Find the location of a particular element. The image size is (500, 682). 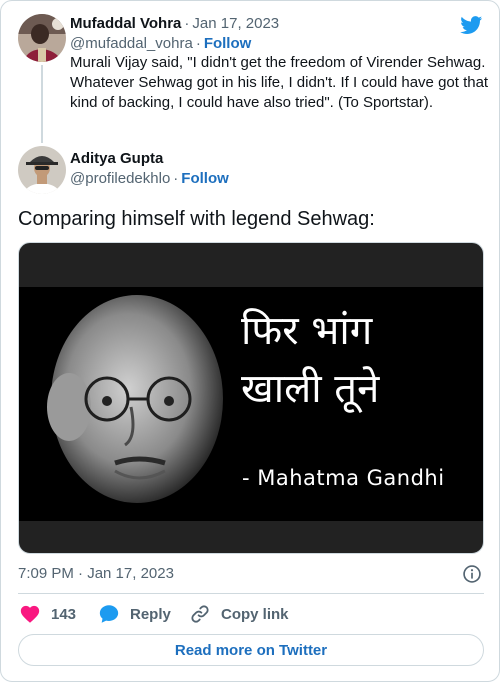

parent-tweet-header: Mufaddal Vohra · Jan 17, 2023 is located at coordinates (174, 24).